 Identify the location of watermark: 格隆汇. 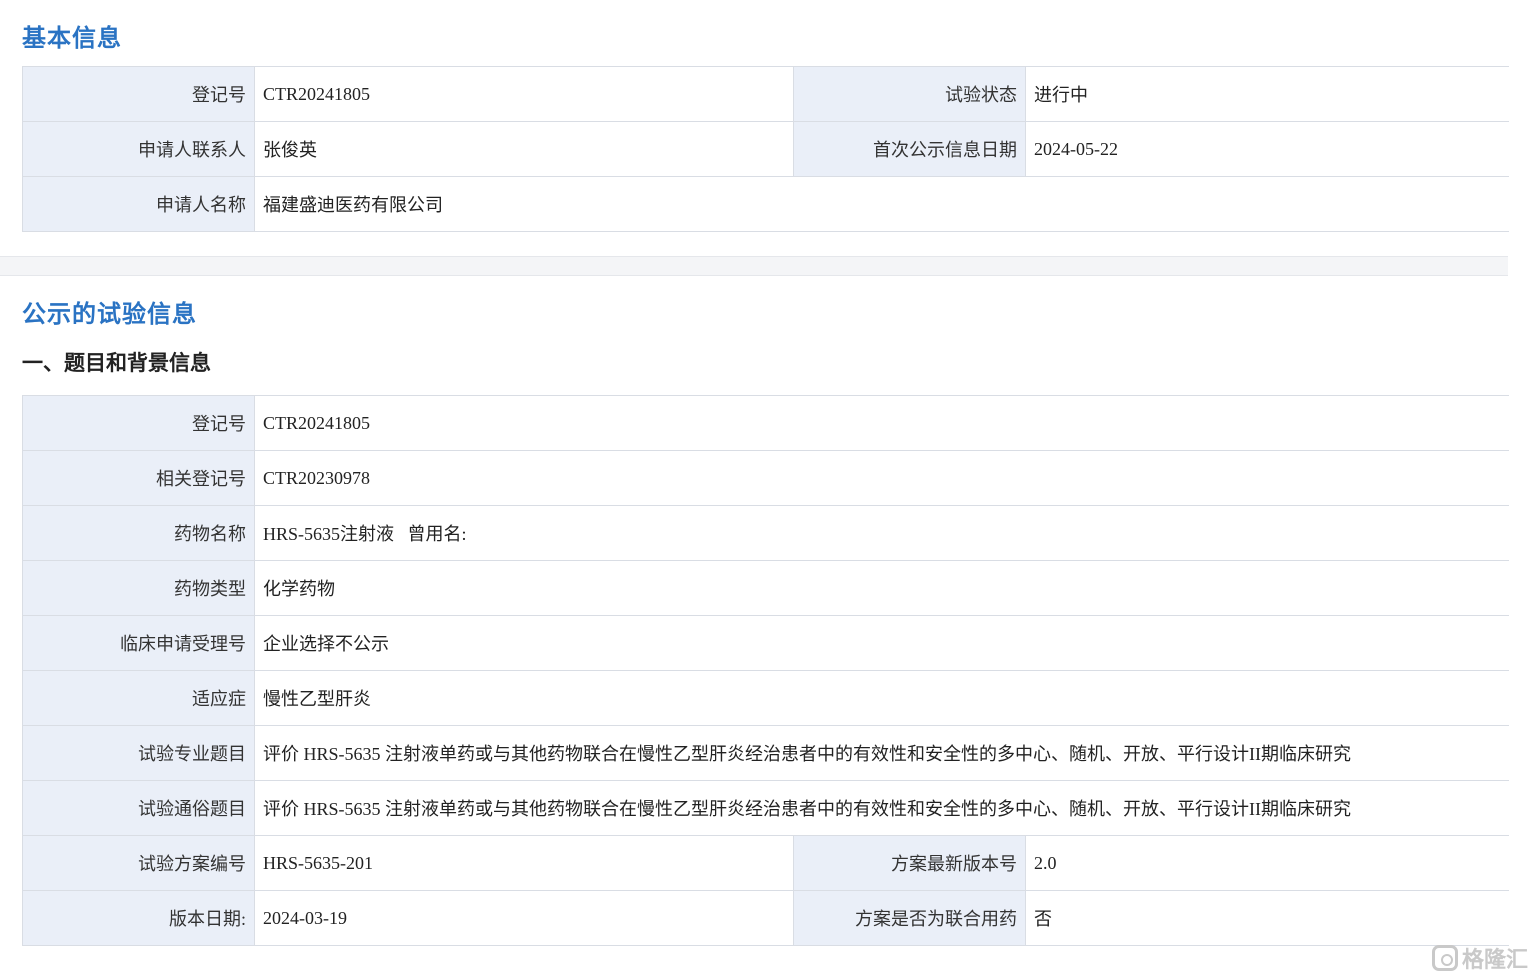
(1479, 958).